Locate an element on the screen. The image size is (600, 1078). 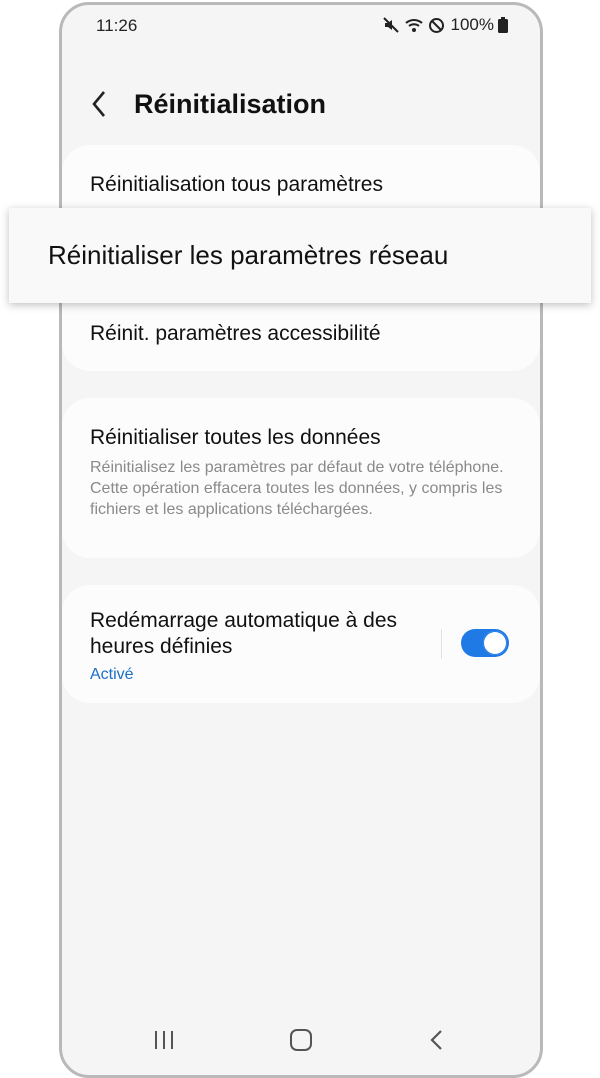
reset-network-settings-item: Réinitialiser les paramètres réseau is located at coordinates (300, 255).